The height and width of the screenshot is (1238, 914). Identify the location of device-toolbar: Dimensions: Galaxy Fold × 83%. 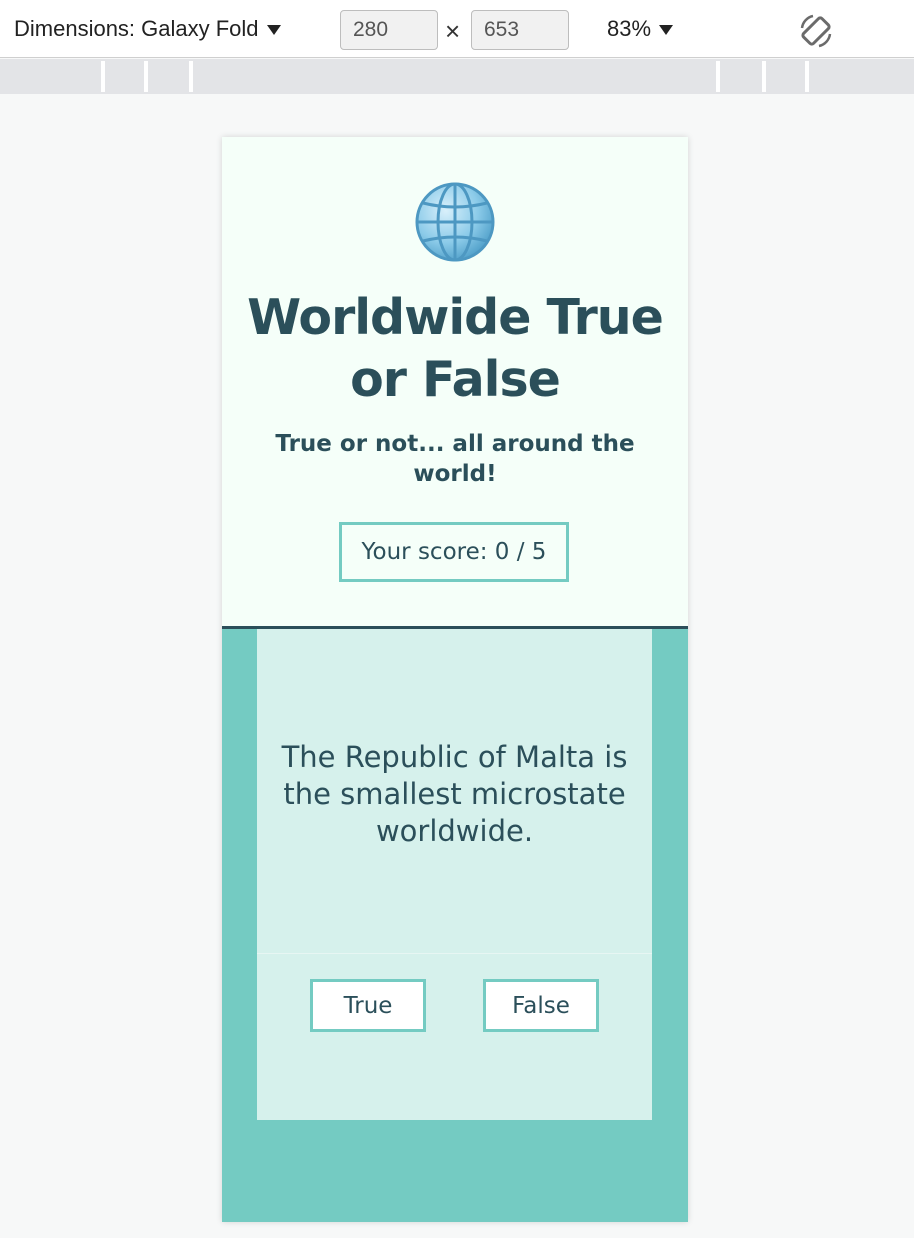
(457, 29).